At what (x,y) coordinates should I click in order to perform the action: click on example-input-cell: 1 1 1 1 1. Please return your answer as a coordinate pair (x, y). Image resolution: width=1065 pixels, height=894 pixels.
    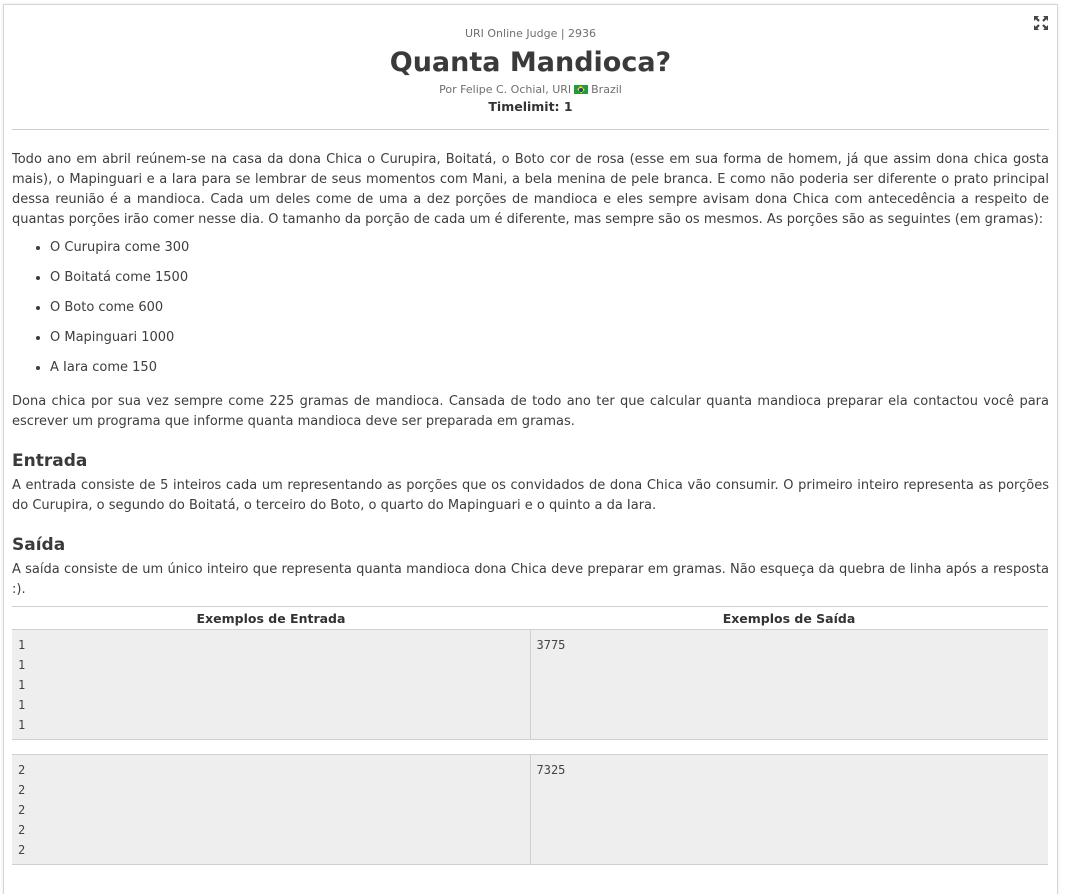
    Looking at the image, I should click on (271, 684).